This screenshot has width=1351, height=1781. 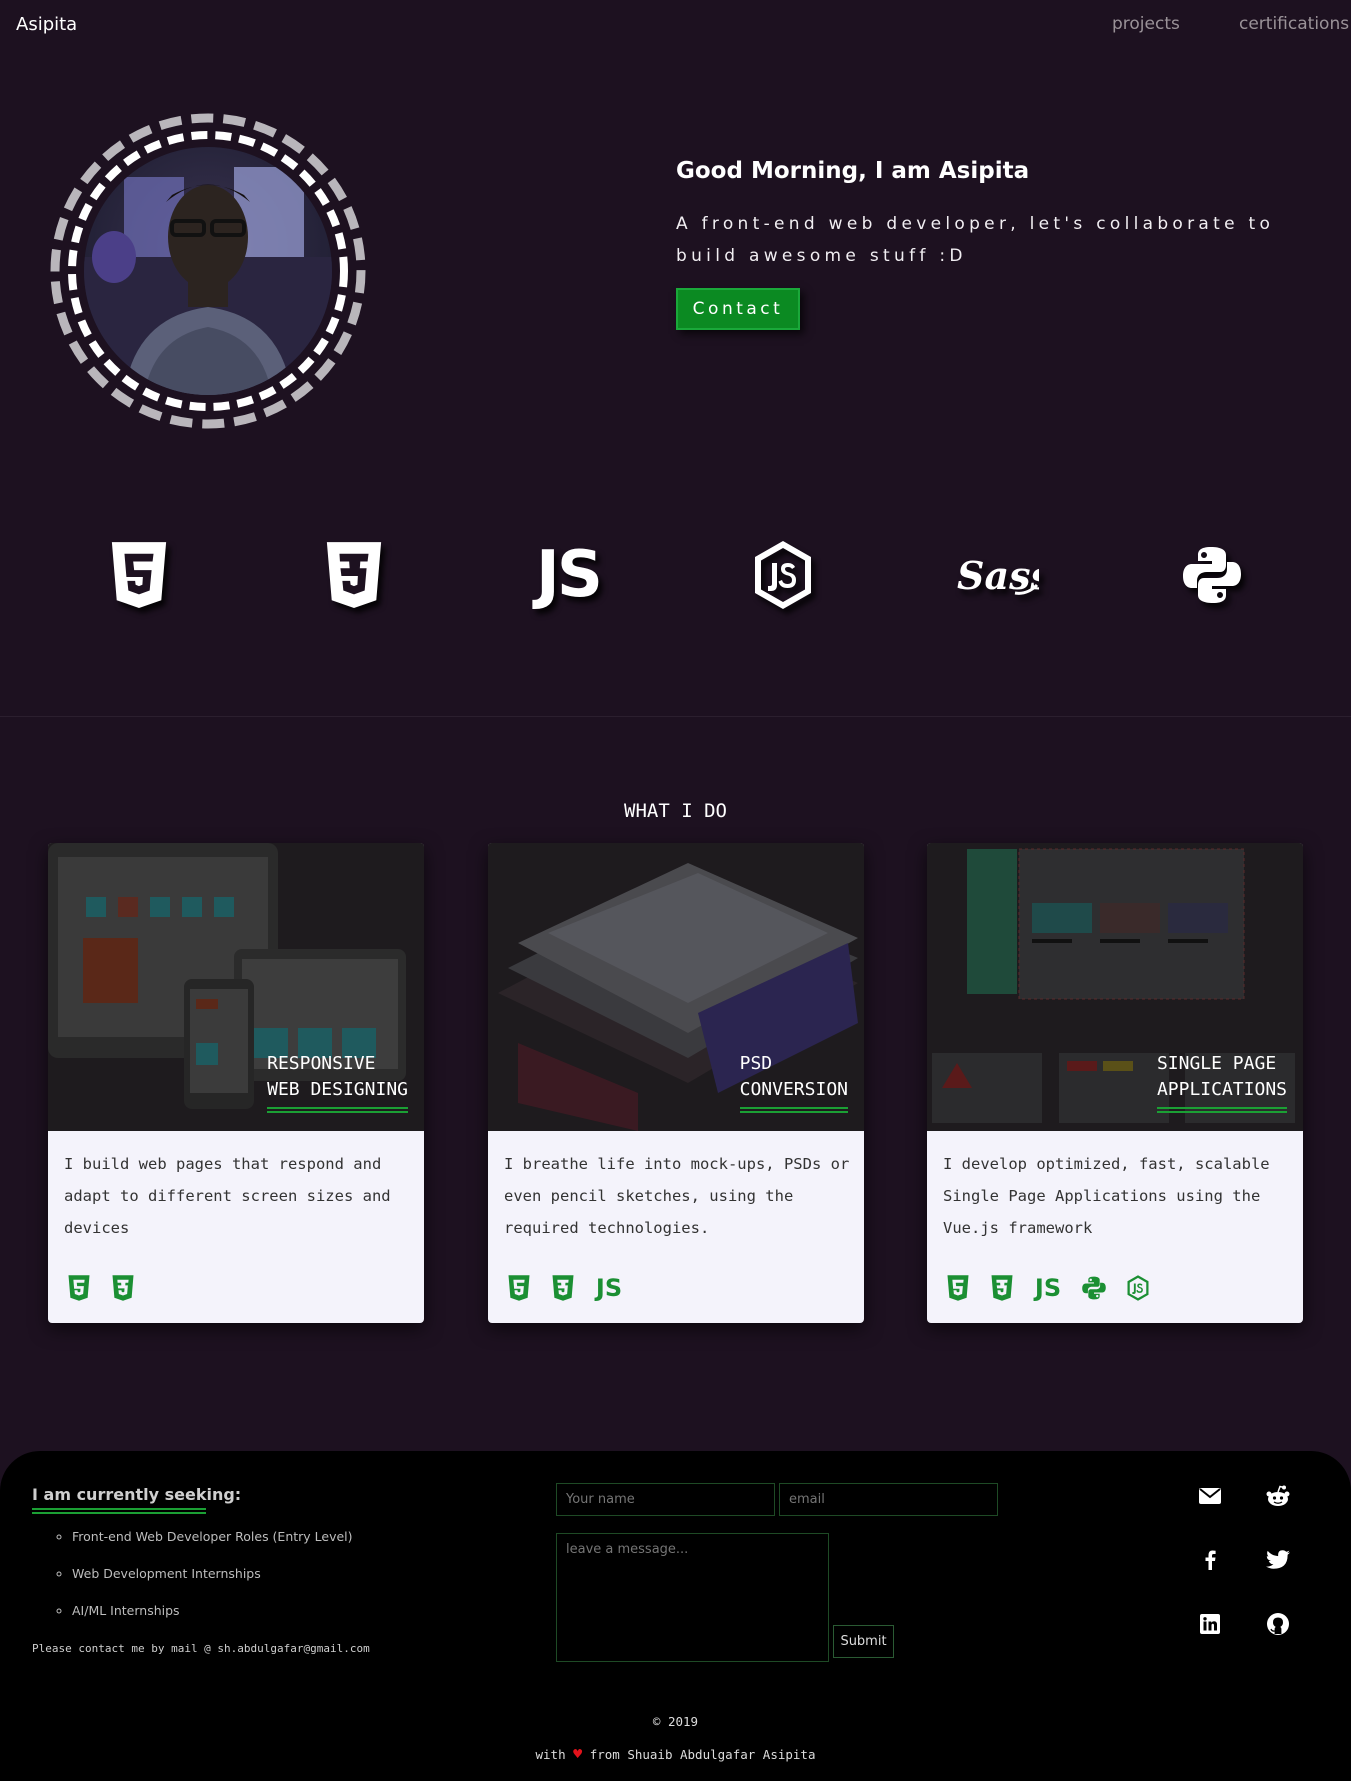 What do you see at coordinates (1278, 1624) in the screenshot?
I see `github-icon` at bounding box center [1278, 1624].